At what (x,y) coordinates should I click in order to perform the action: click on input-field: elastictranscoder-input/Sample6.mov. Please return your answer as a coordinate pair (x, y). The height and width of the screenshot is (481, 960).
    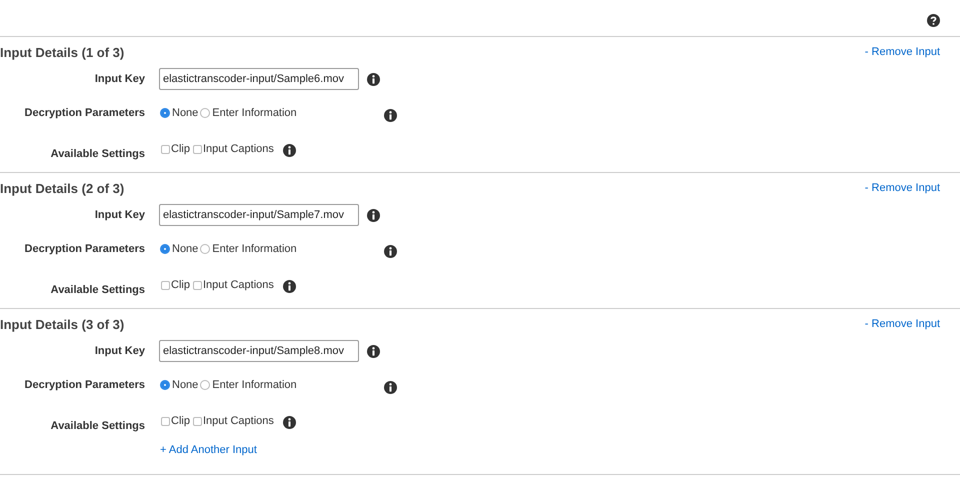
    Looking at the image, I should click on (259, 79).